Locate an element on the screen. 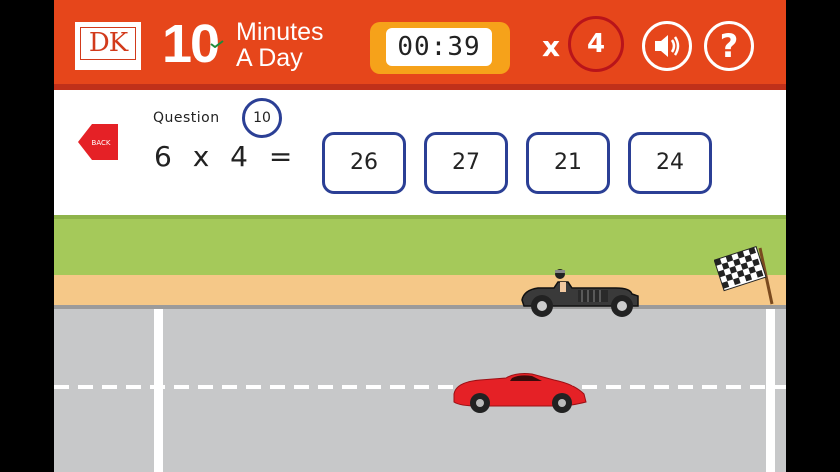 The height and width of the screenshot is (472, 840). question-label: Question is located at coordinates (186, 118).